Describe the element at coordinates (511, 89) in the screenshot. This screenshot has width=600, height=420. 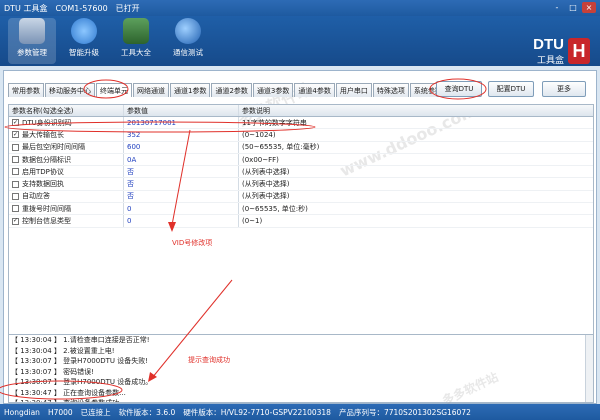
I see `config-dtu-button: 配置DTU` at that location.